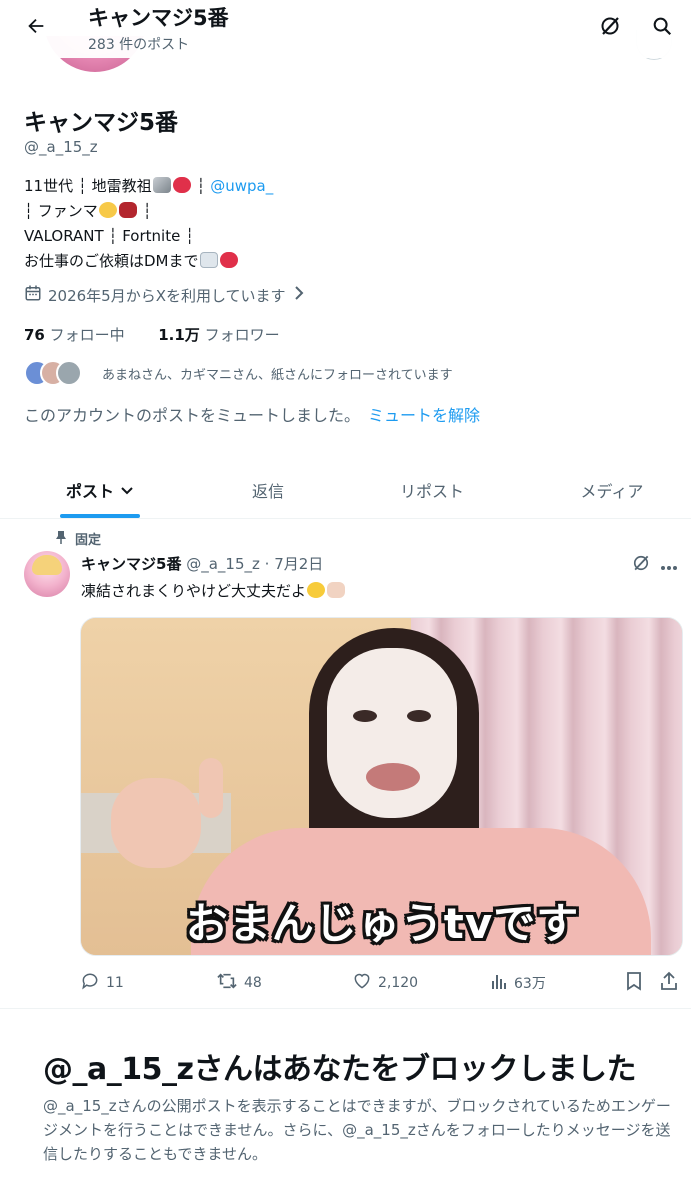 This screenshot has height=1200, width=691. Describe the element at coordinates (115, 983) in the screenshot. I see `reply-count: 11` at that location.